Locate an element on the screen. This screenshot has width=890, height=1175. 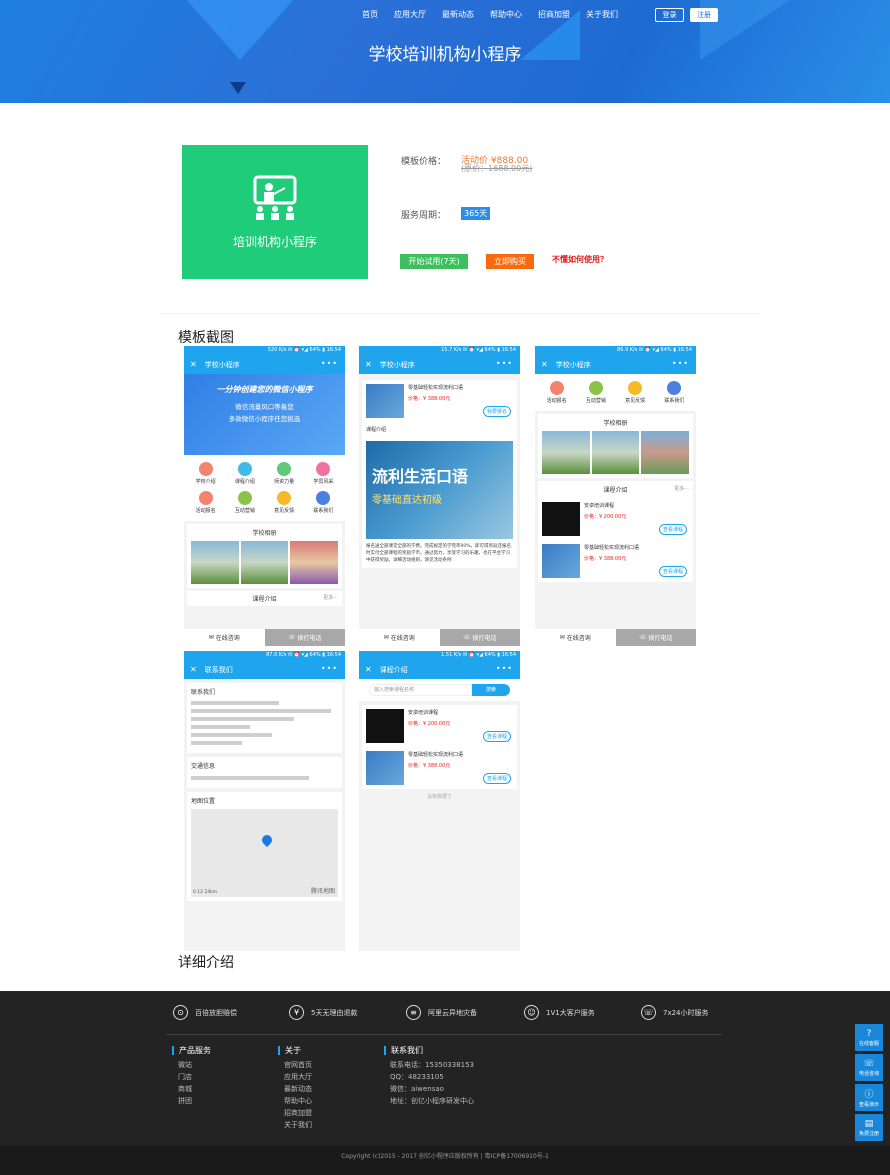
feature-grid: 活动报名 互动营销 意见反馈 联系我们 is located at coordinates (615, 392).